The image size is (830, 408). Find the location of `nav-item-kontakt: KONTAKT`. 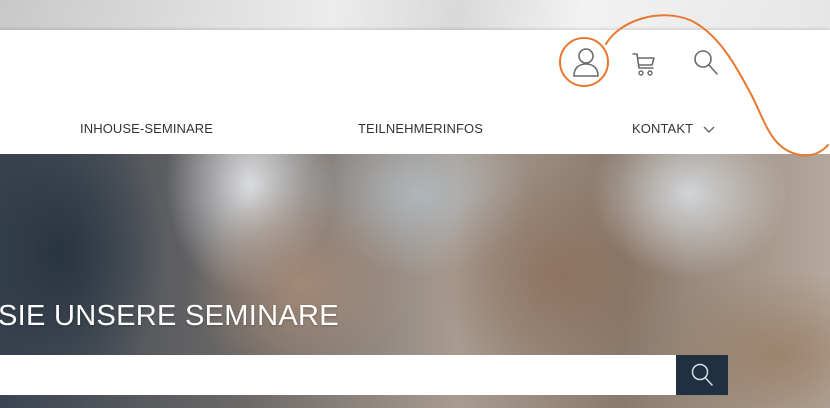

nav-item-kontakt: KONTAKT is located at coordinates (674, 128).